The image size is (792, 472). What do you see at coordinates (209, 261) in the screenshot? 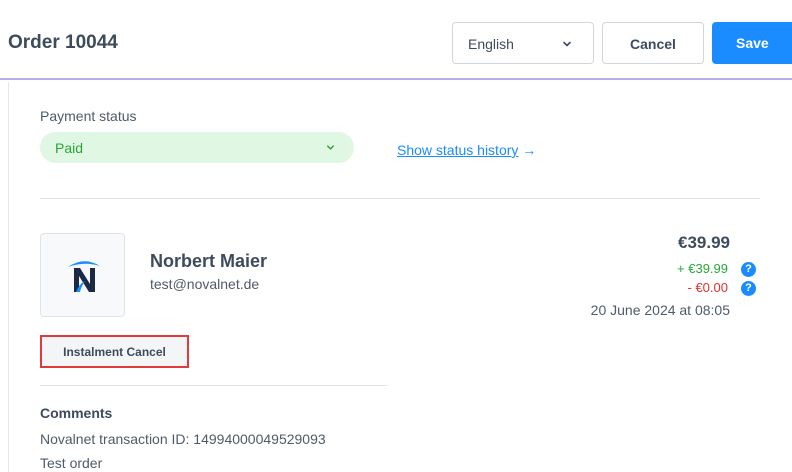
I see `customer-name: Norbert Maier` at bounding box center [209, 261].